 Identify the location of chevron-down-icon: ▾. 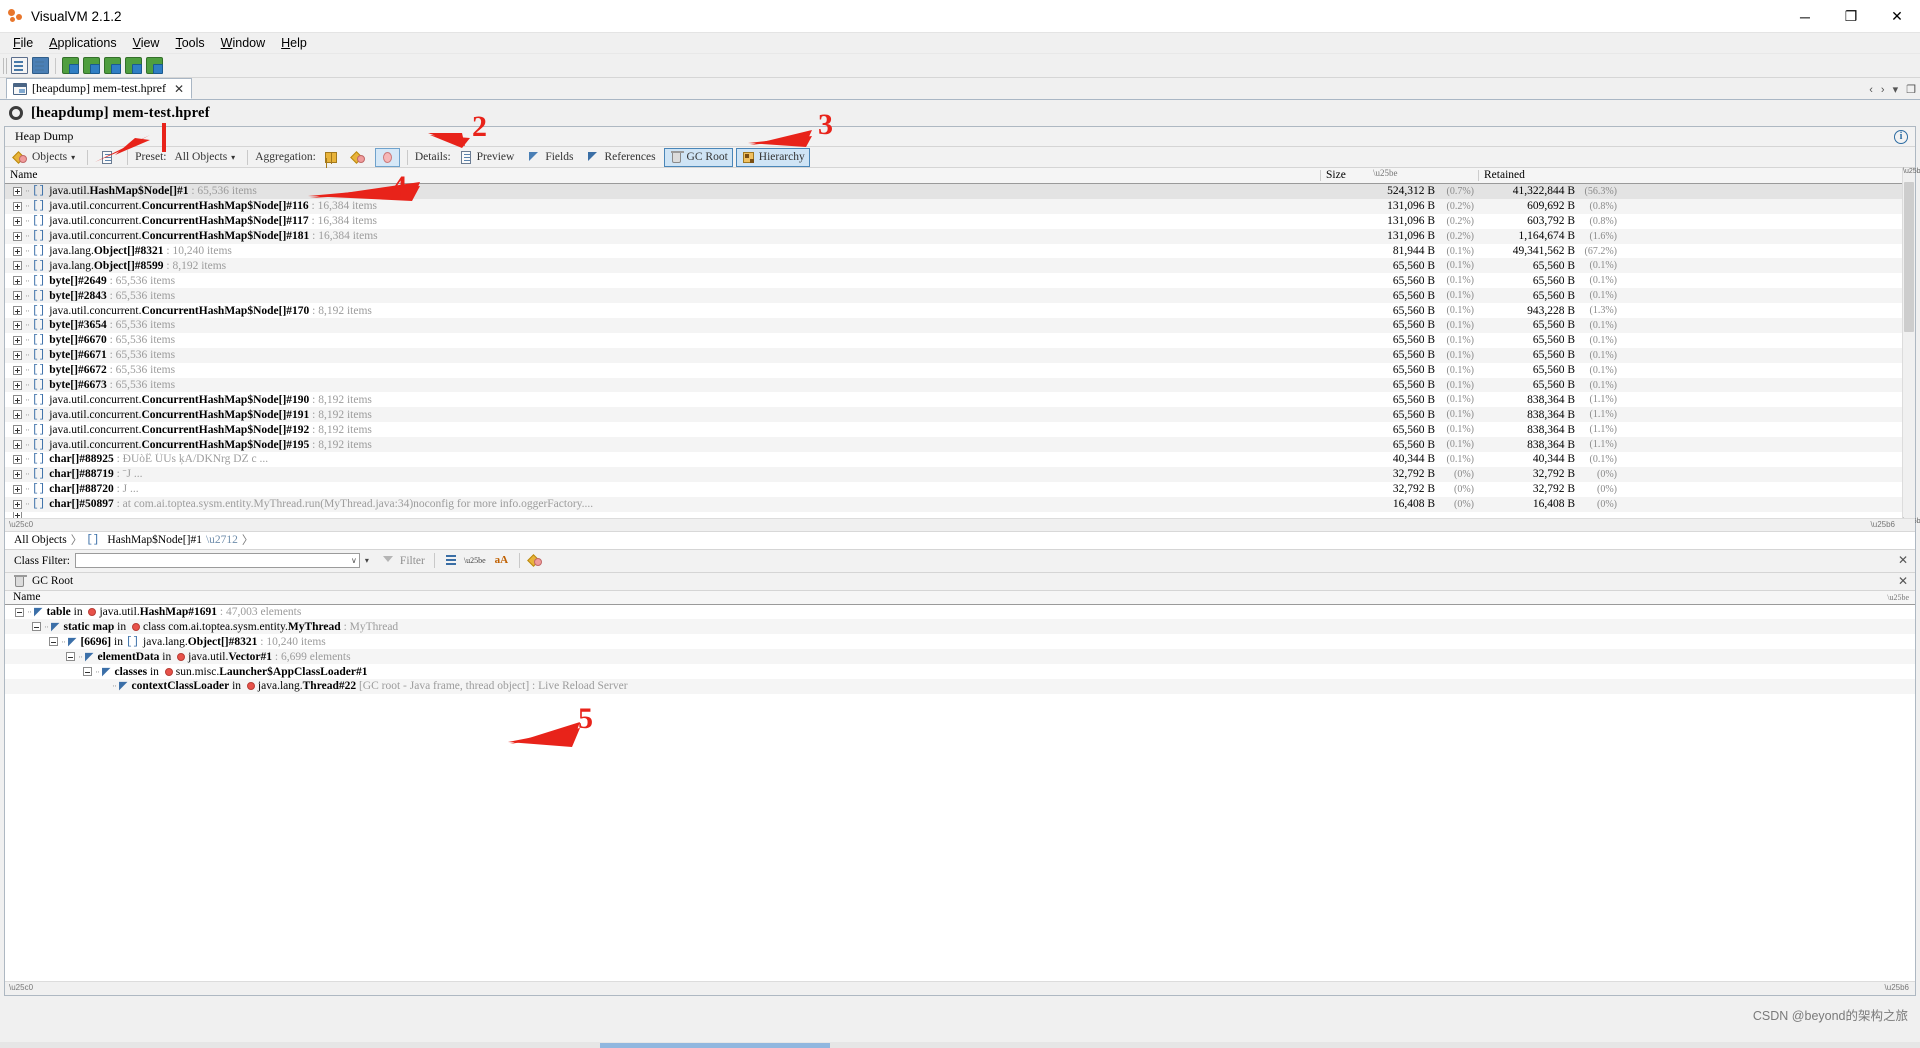
(1896, 89).